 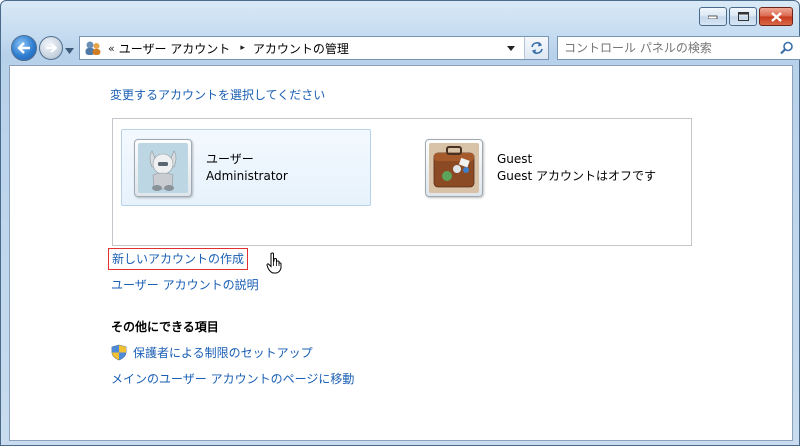 I want to click on minimize-icon, so click(x=713, y=17).